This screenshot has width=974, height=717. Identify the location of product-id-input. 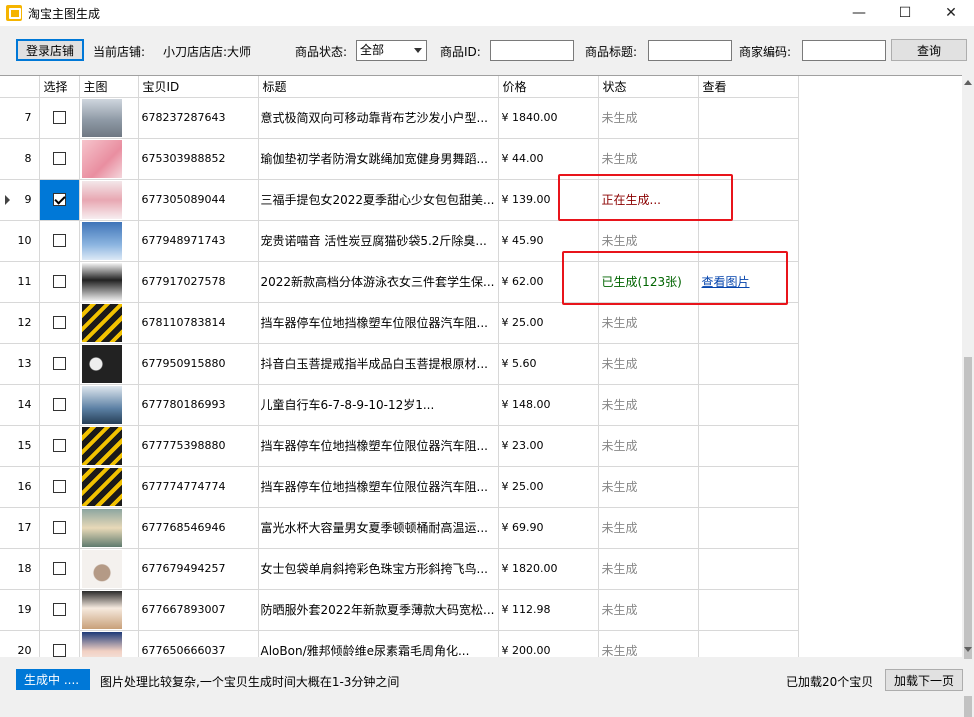
(532, 50).